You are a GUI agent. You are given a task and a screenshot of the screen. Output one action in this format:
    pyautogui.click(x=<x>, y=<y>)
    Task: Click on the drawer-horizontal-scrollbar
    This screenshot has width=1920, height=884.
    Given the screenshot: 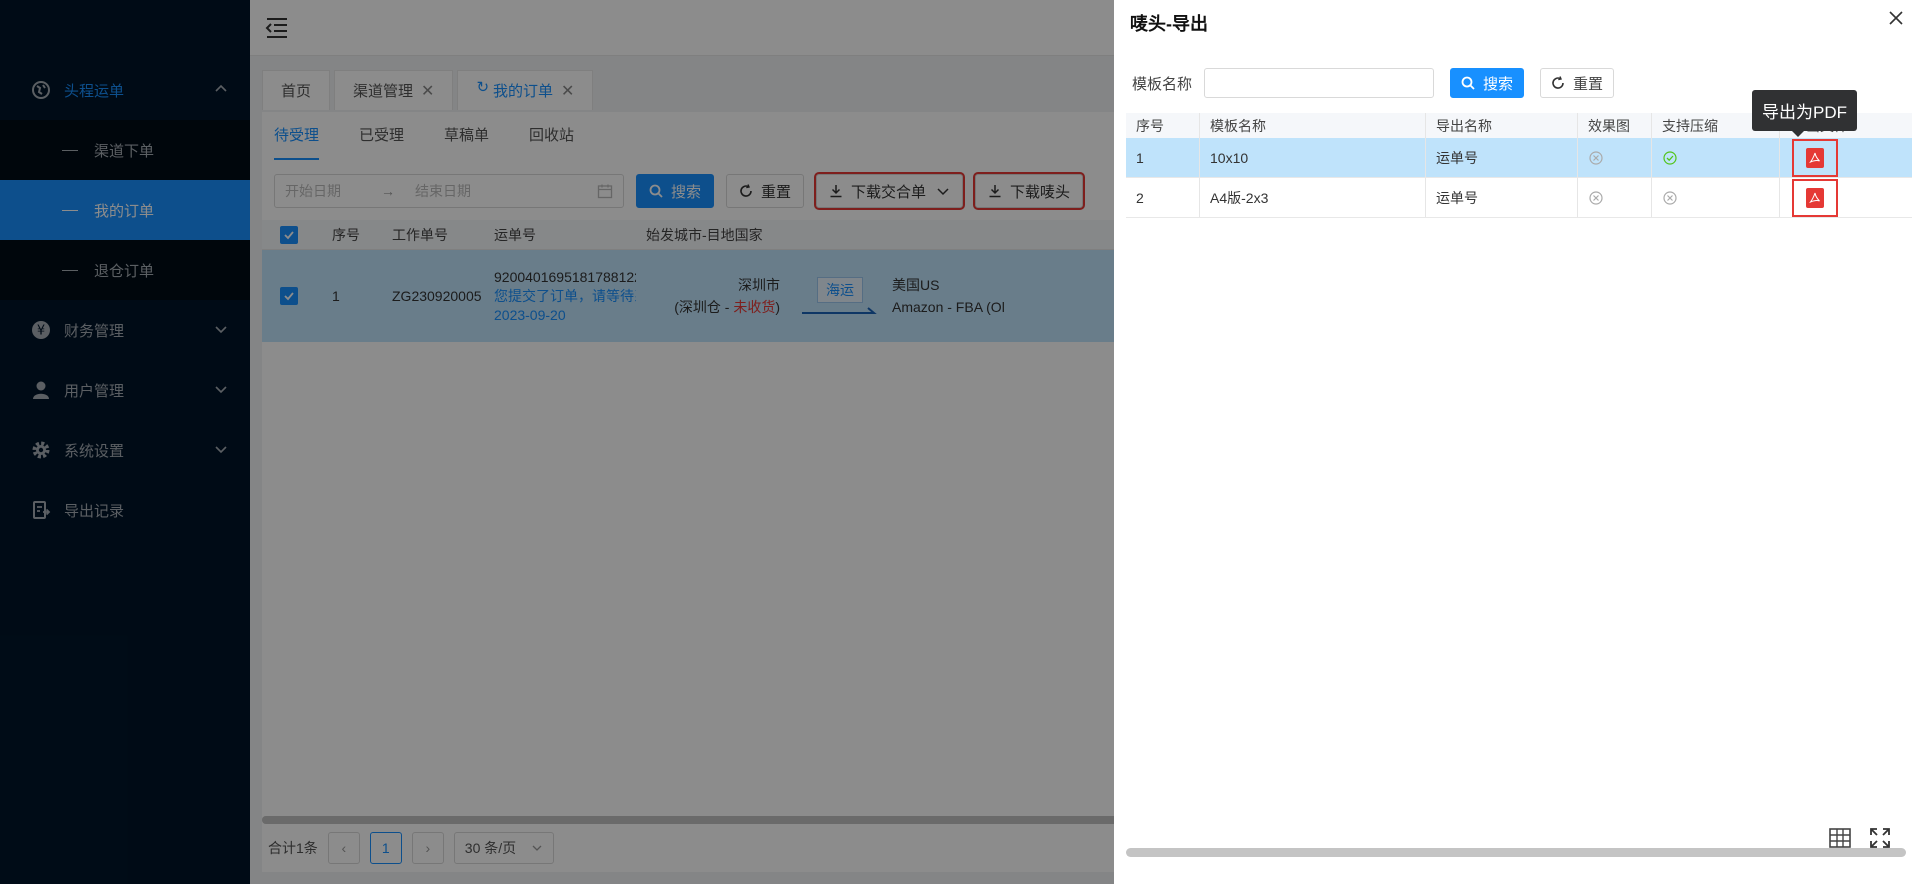 What is the action you would take?
    pyautogui.click(x=1516, y=852)
    